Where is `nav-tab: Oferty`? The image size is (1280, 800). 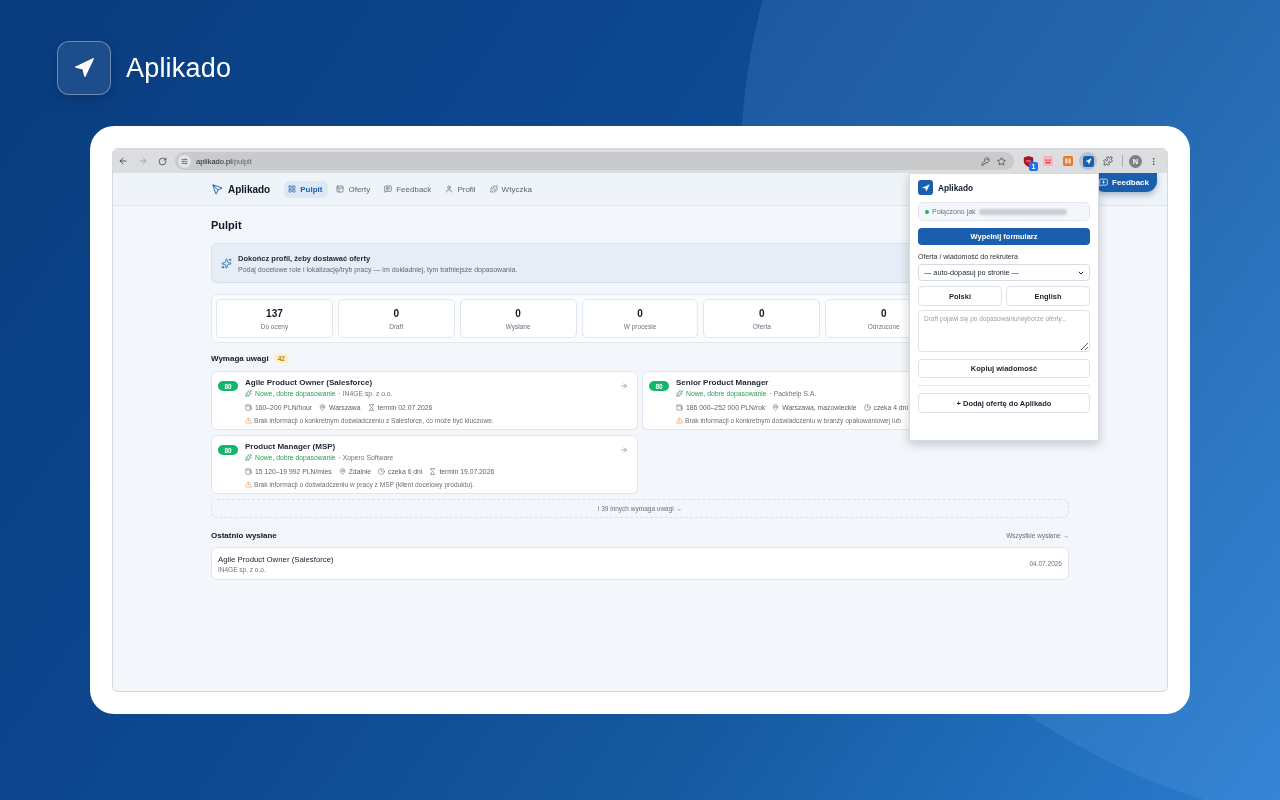
nav-tab: Oferty is located at coordinates (354, 189).